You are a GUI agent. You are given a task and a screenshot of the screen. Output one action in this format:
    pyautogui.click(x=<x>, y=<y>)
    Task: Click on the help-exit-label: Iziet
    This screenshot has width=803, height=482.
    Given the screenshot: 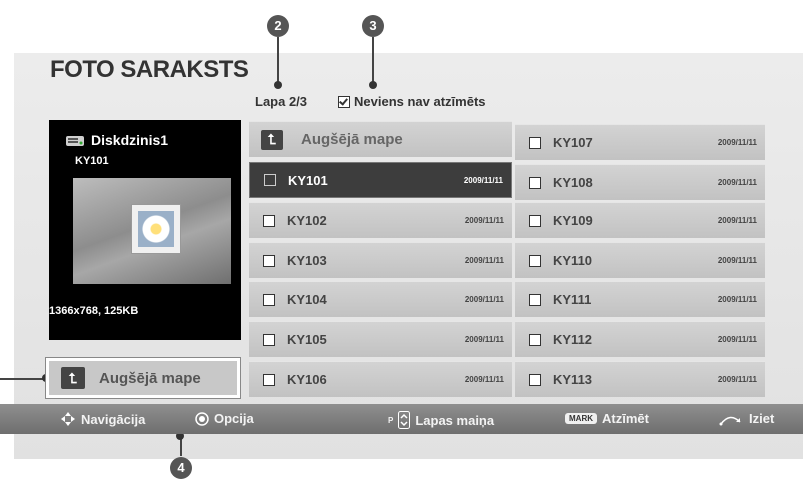 What is the action you would take?
    pyautogui.click(x=762, y=418)
    